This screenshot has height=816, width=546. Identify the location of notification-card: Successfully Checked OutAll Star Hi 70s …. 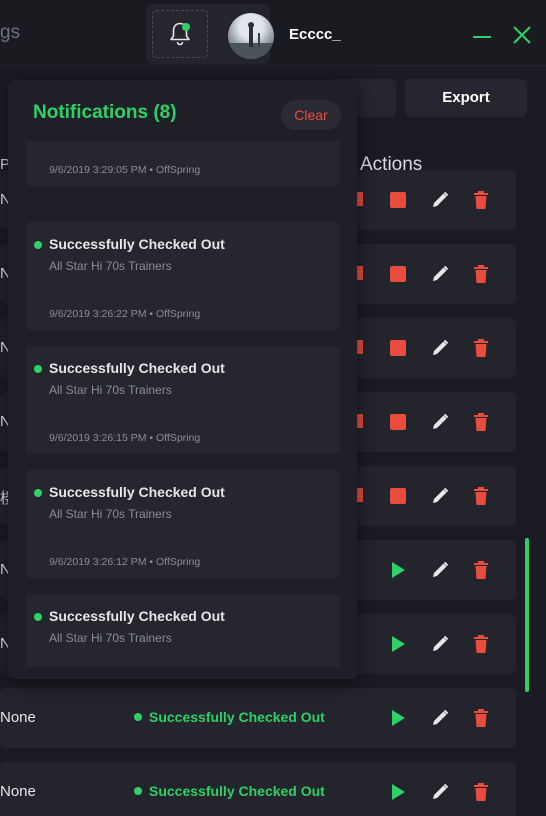
(183, 163).